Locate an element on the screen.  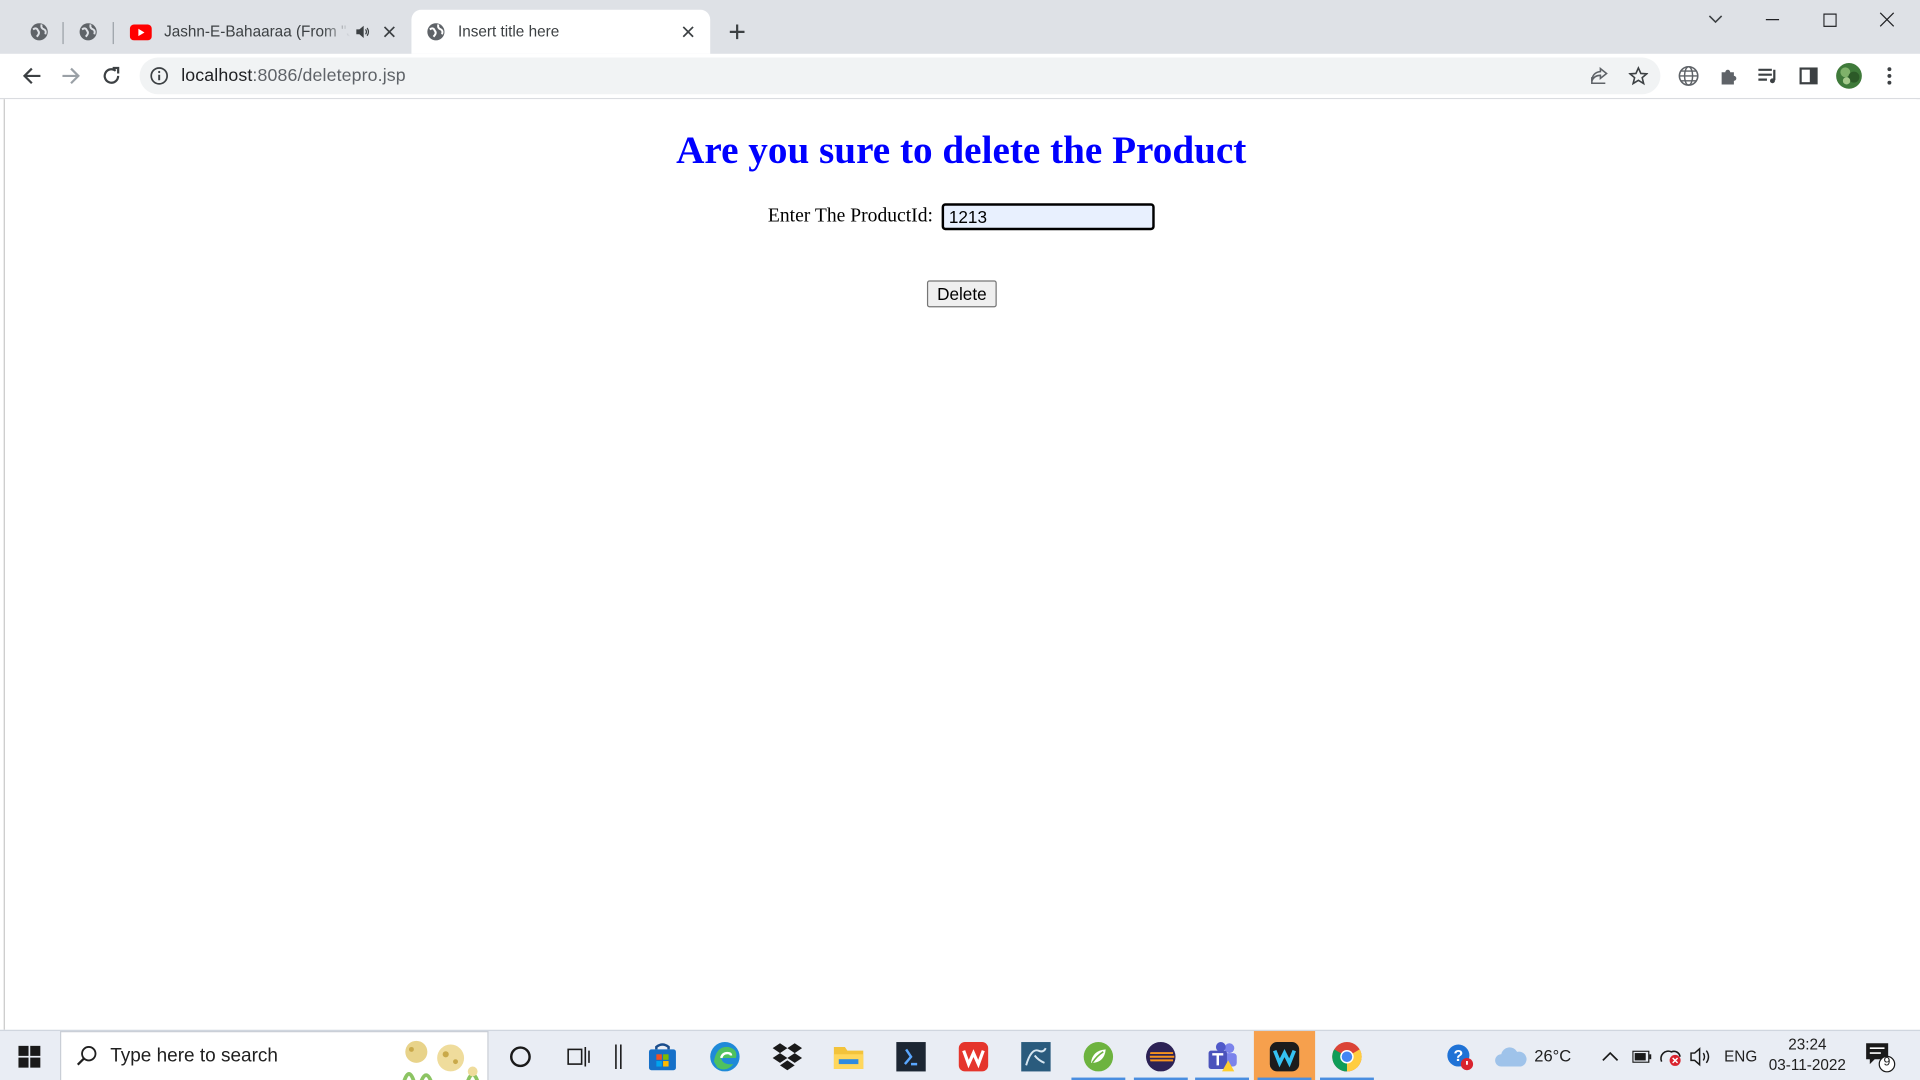
translate-extension-button is located at coordinates (1688, 76).